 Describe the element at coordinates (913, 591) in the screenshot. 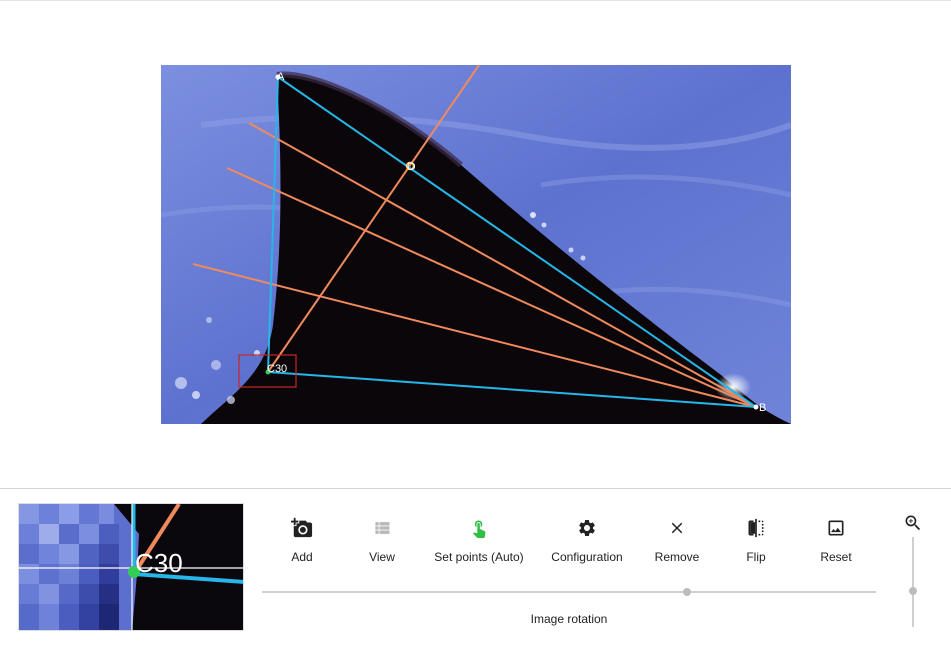

I see `zoom-slider-handle` at that location.